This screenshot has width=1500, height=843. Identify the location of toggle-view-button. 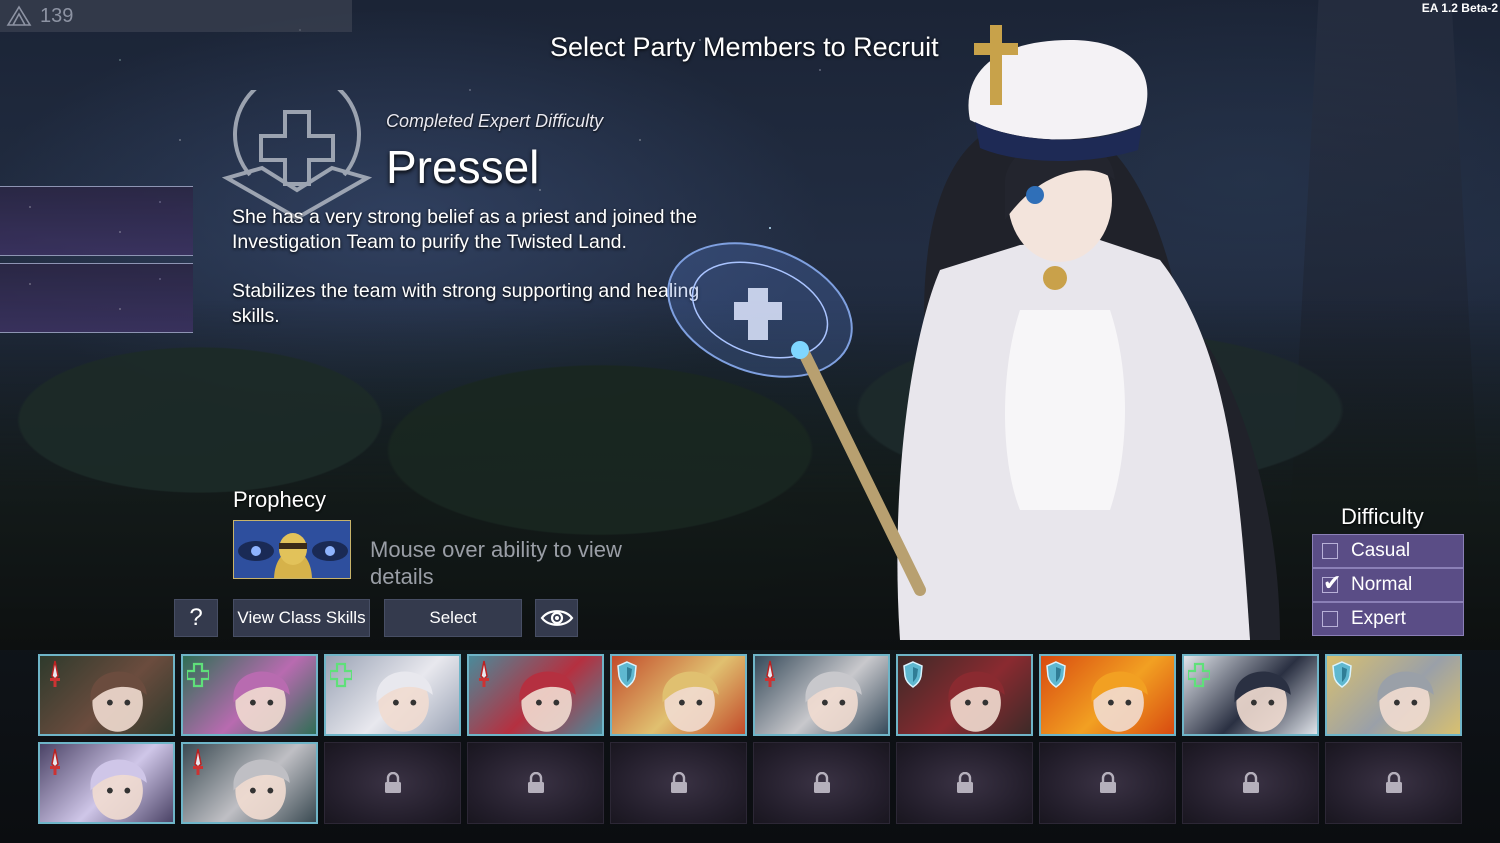
(556, 618).